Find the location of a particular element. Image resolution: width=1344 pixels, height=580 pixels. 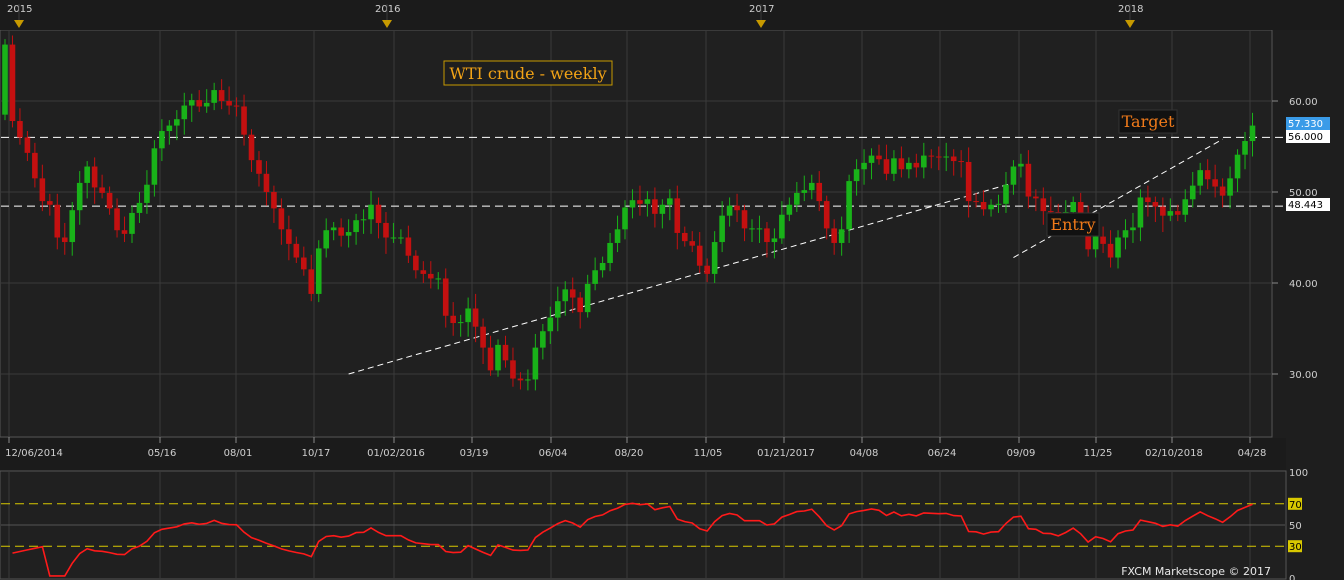

date-tick-label: 10/17 is located at coordinates (316, 453).